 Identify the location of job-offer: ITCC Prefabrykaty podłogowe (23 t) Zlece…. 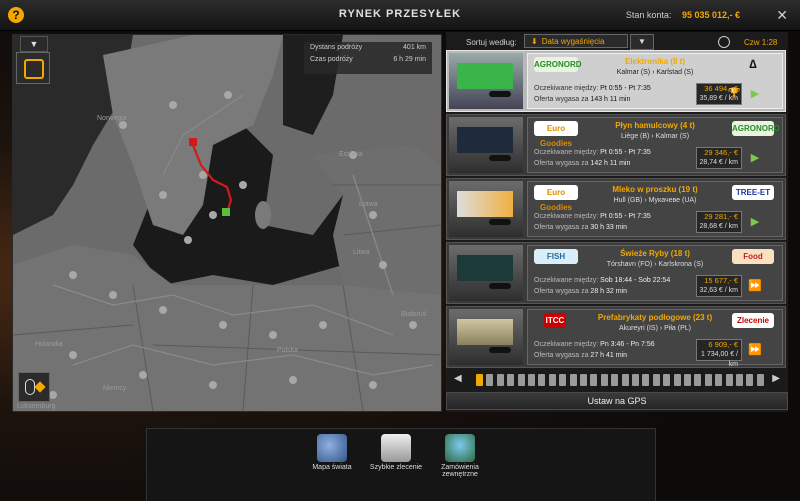
(616, 337).